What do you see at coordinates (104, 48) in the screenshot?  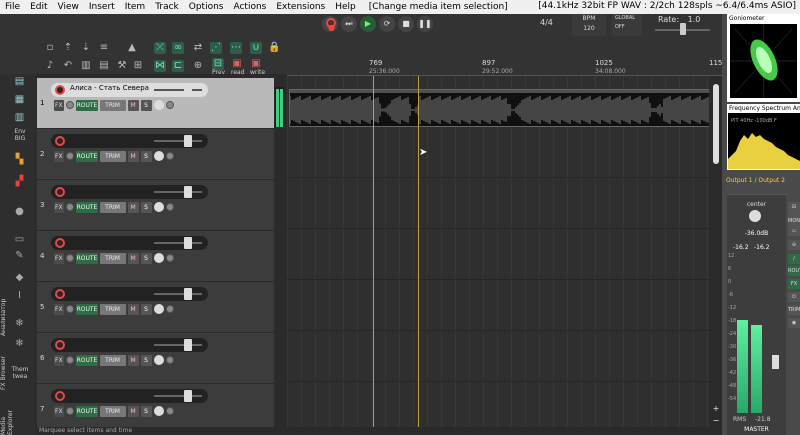 I see `project-settings-icon: ≡` at bounding box center [104, 48].